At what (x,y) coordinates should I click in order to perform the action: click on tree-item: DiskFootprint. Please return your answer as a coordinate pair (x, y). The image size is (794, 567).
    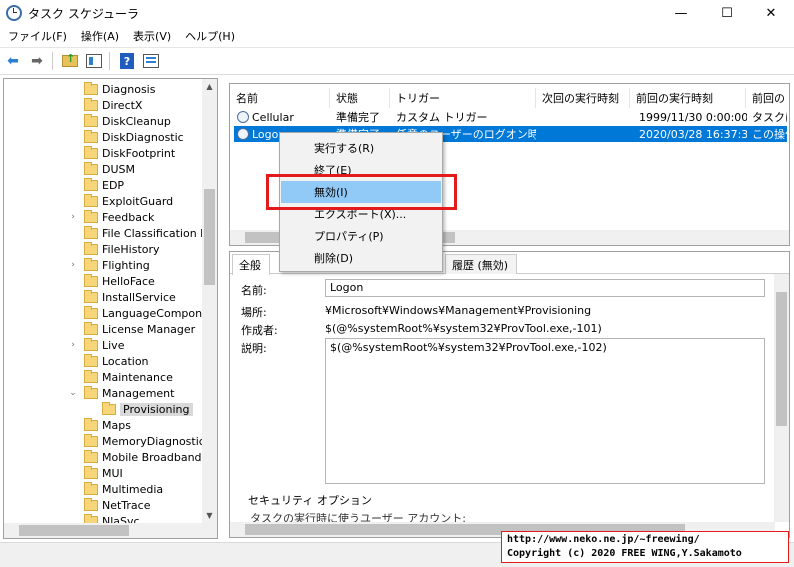
    Looking at the image, I should click on (89, 153).